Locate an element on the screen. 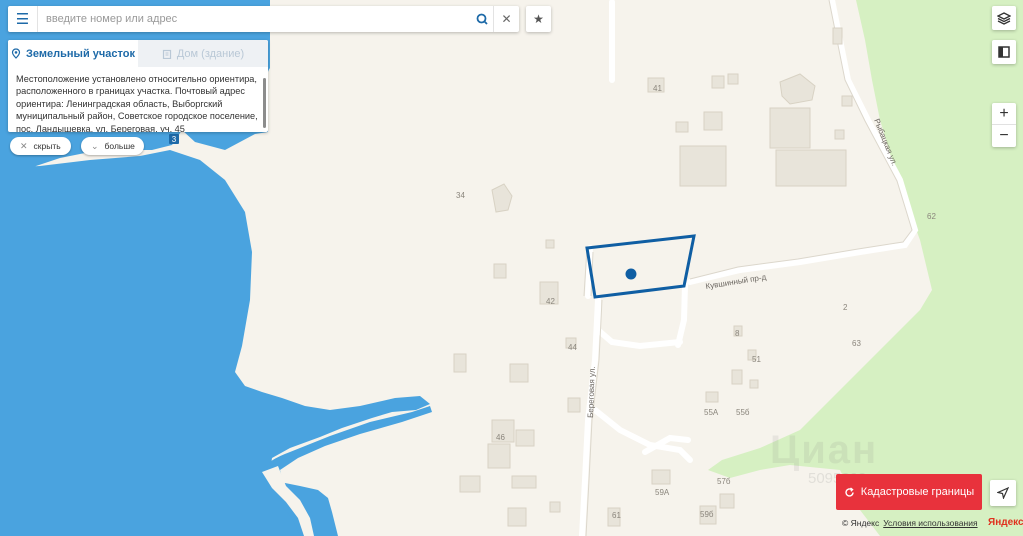 The image size is (1023, 536). house-number-label: 55А is located at coordinates (711, 412).